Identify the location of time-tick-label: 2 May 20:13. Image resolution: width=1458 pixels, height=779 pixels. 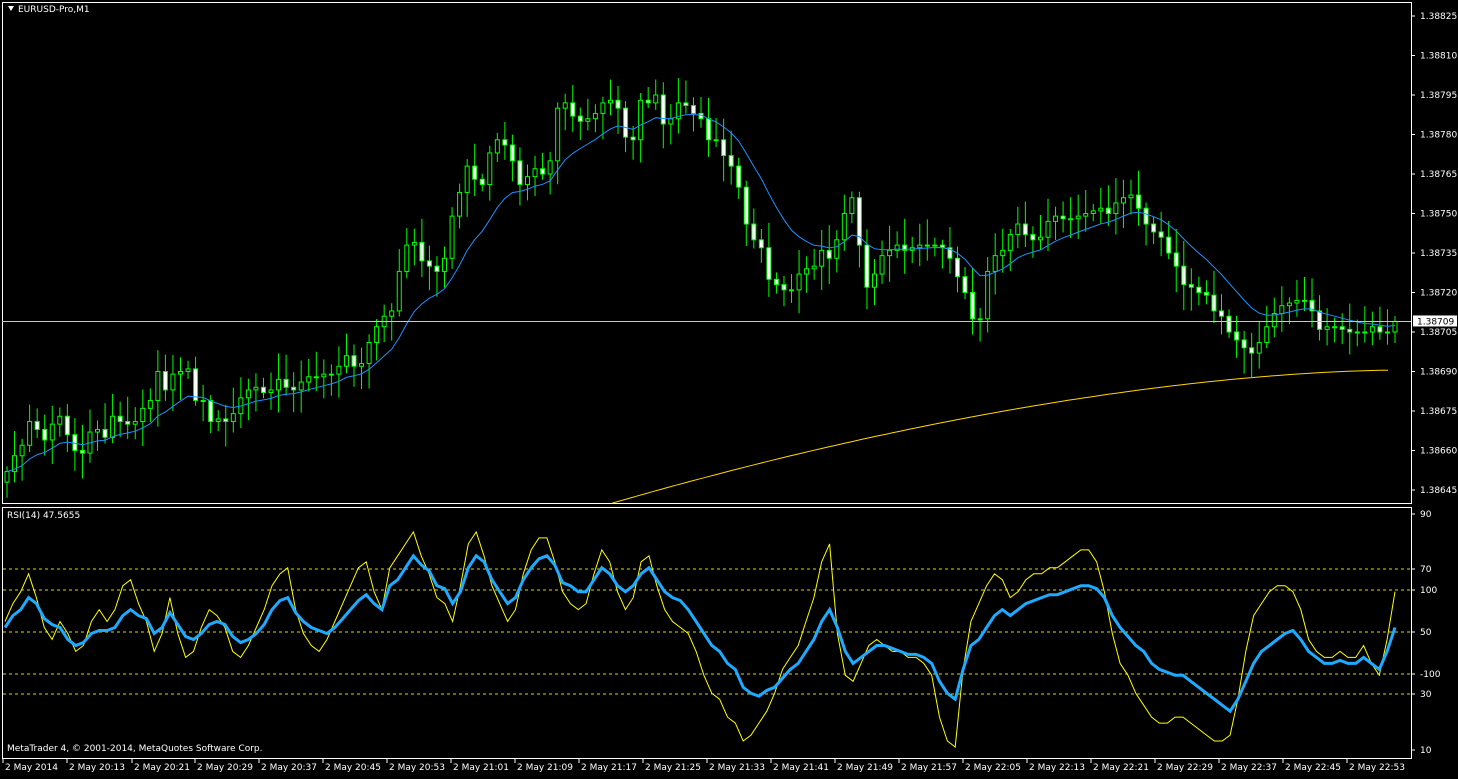
(97, 768).